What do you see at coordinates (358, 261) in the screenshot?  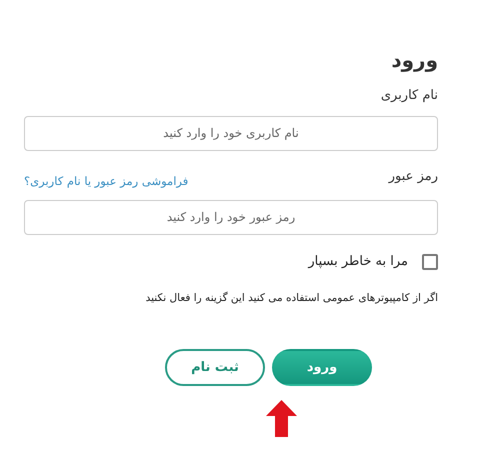 I see `remember-me-label: مرا به خاطر بسپار` at bounding box center [358, 261].